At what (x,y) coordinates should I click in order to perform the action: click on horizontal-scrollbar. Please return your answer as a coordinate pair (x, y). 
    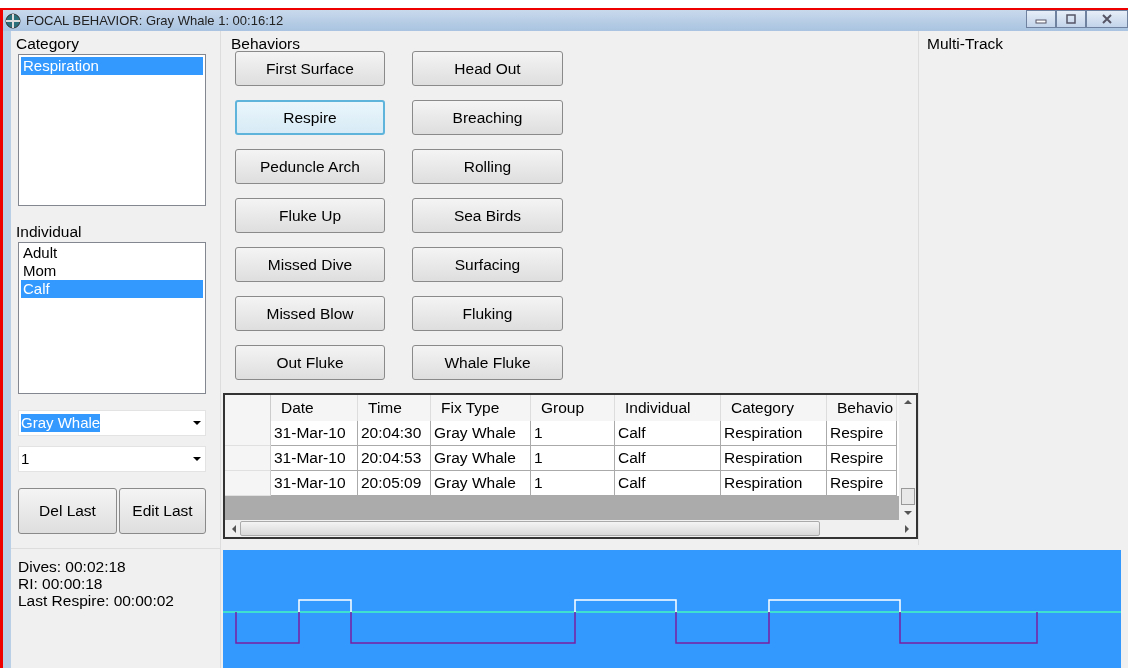
    Looking at the image, I should click on (570, 528).